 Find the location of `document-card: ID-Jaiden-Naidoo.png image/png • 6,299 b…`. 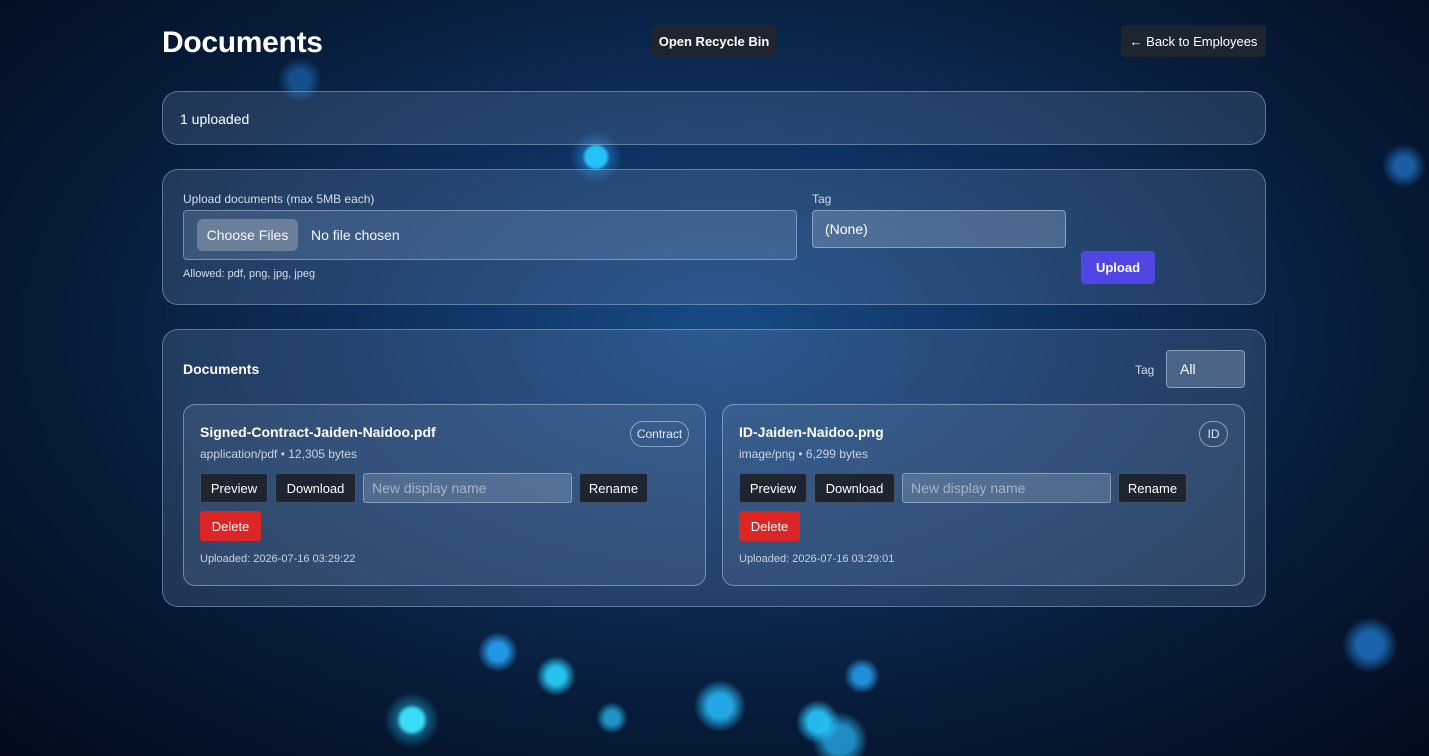

document-card: ID-Jaiden-Naidoo.png image/png • 6,299 b… is located at coordinates (983, 495).